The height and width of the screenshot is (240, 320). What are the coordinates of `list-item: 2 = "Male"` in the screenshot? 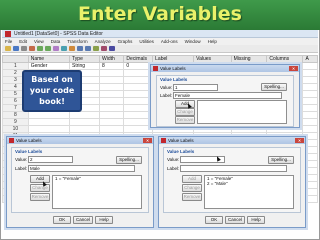 It's located at (250, 183).